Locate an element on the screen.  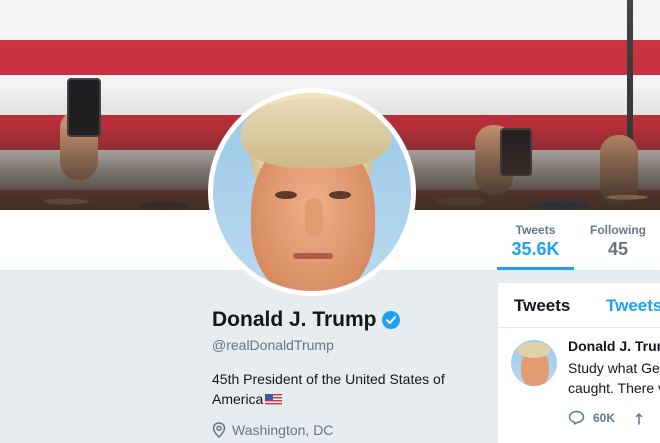
timeline-tab-tweets: Tweets is located at coordinates (542, 306).